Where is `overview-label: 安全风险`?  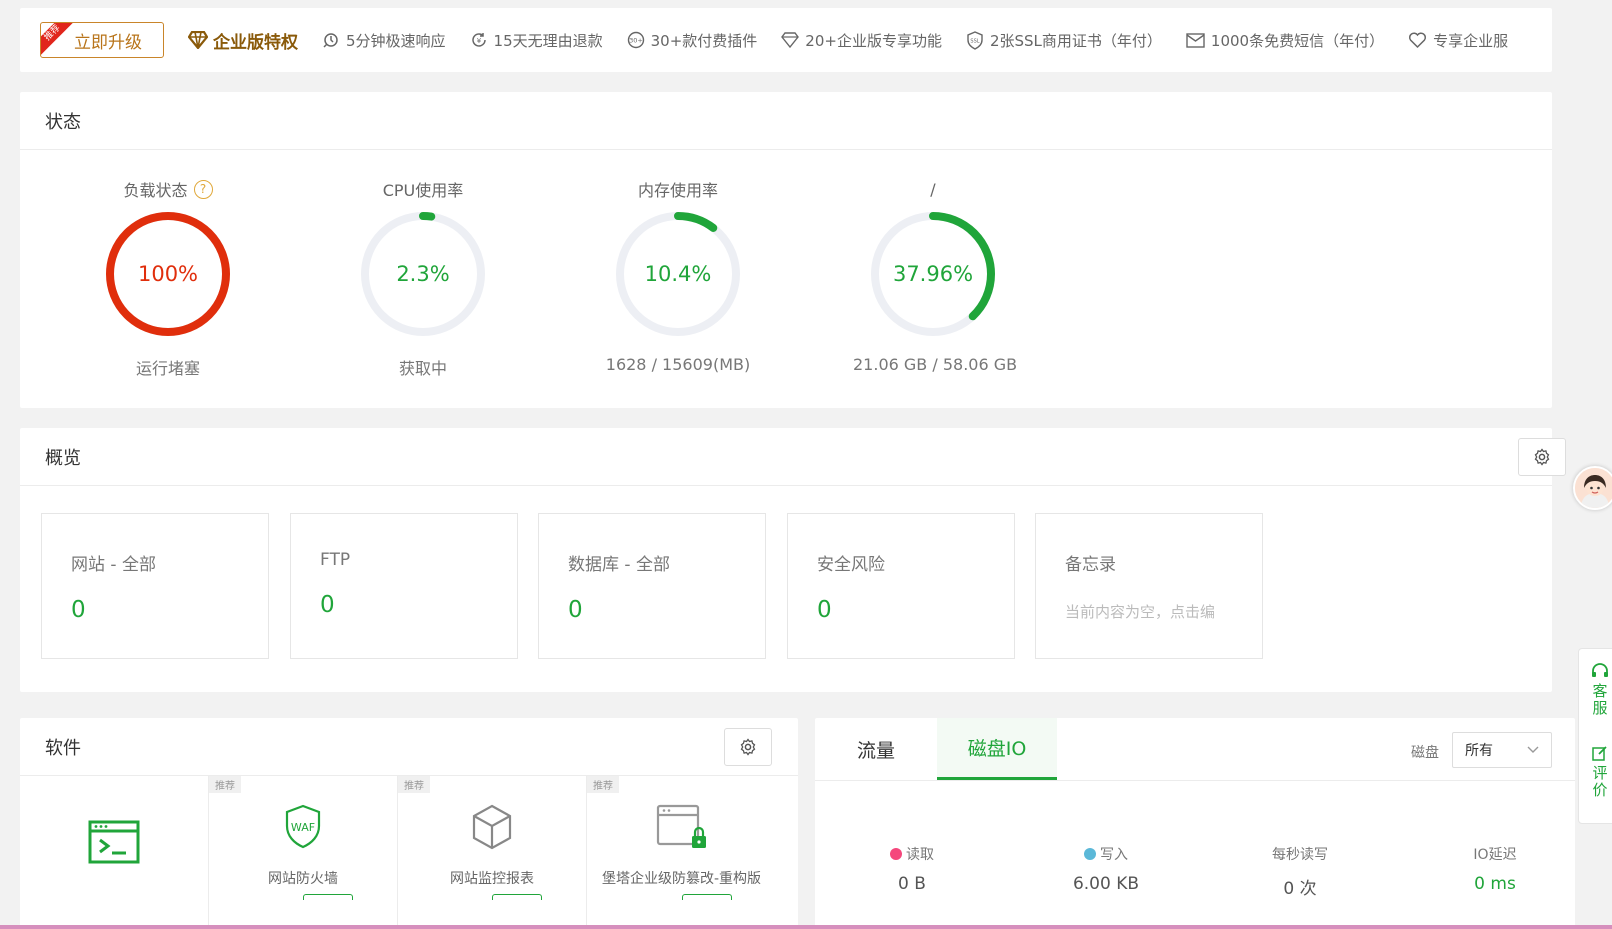 overview-label: 安全风险 is located at coordinates (851, 565).